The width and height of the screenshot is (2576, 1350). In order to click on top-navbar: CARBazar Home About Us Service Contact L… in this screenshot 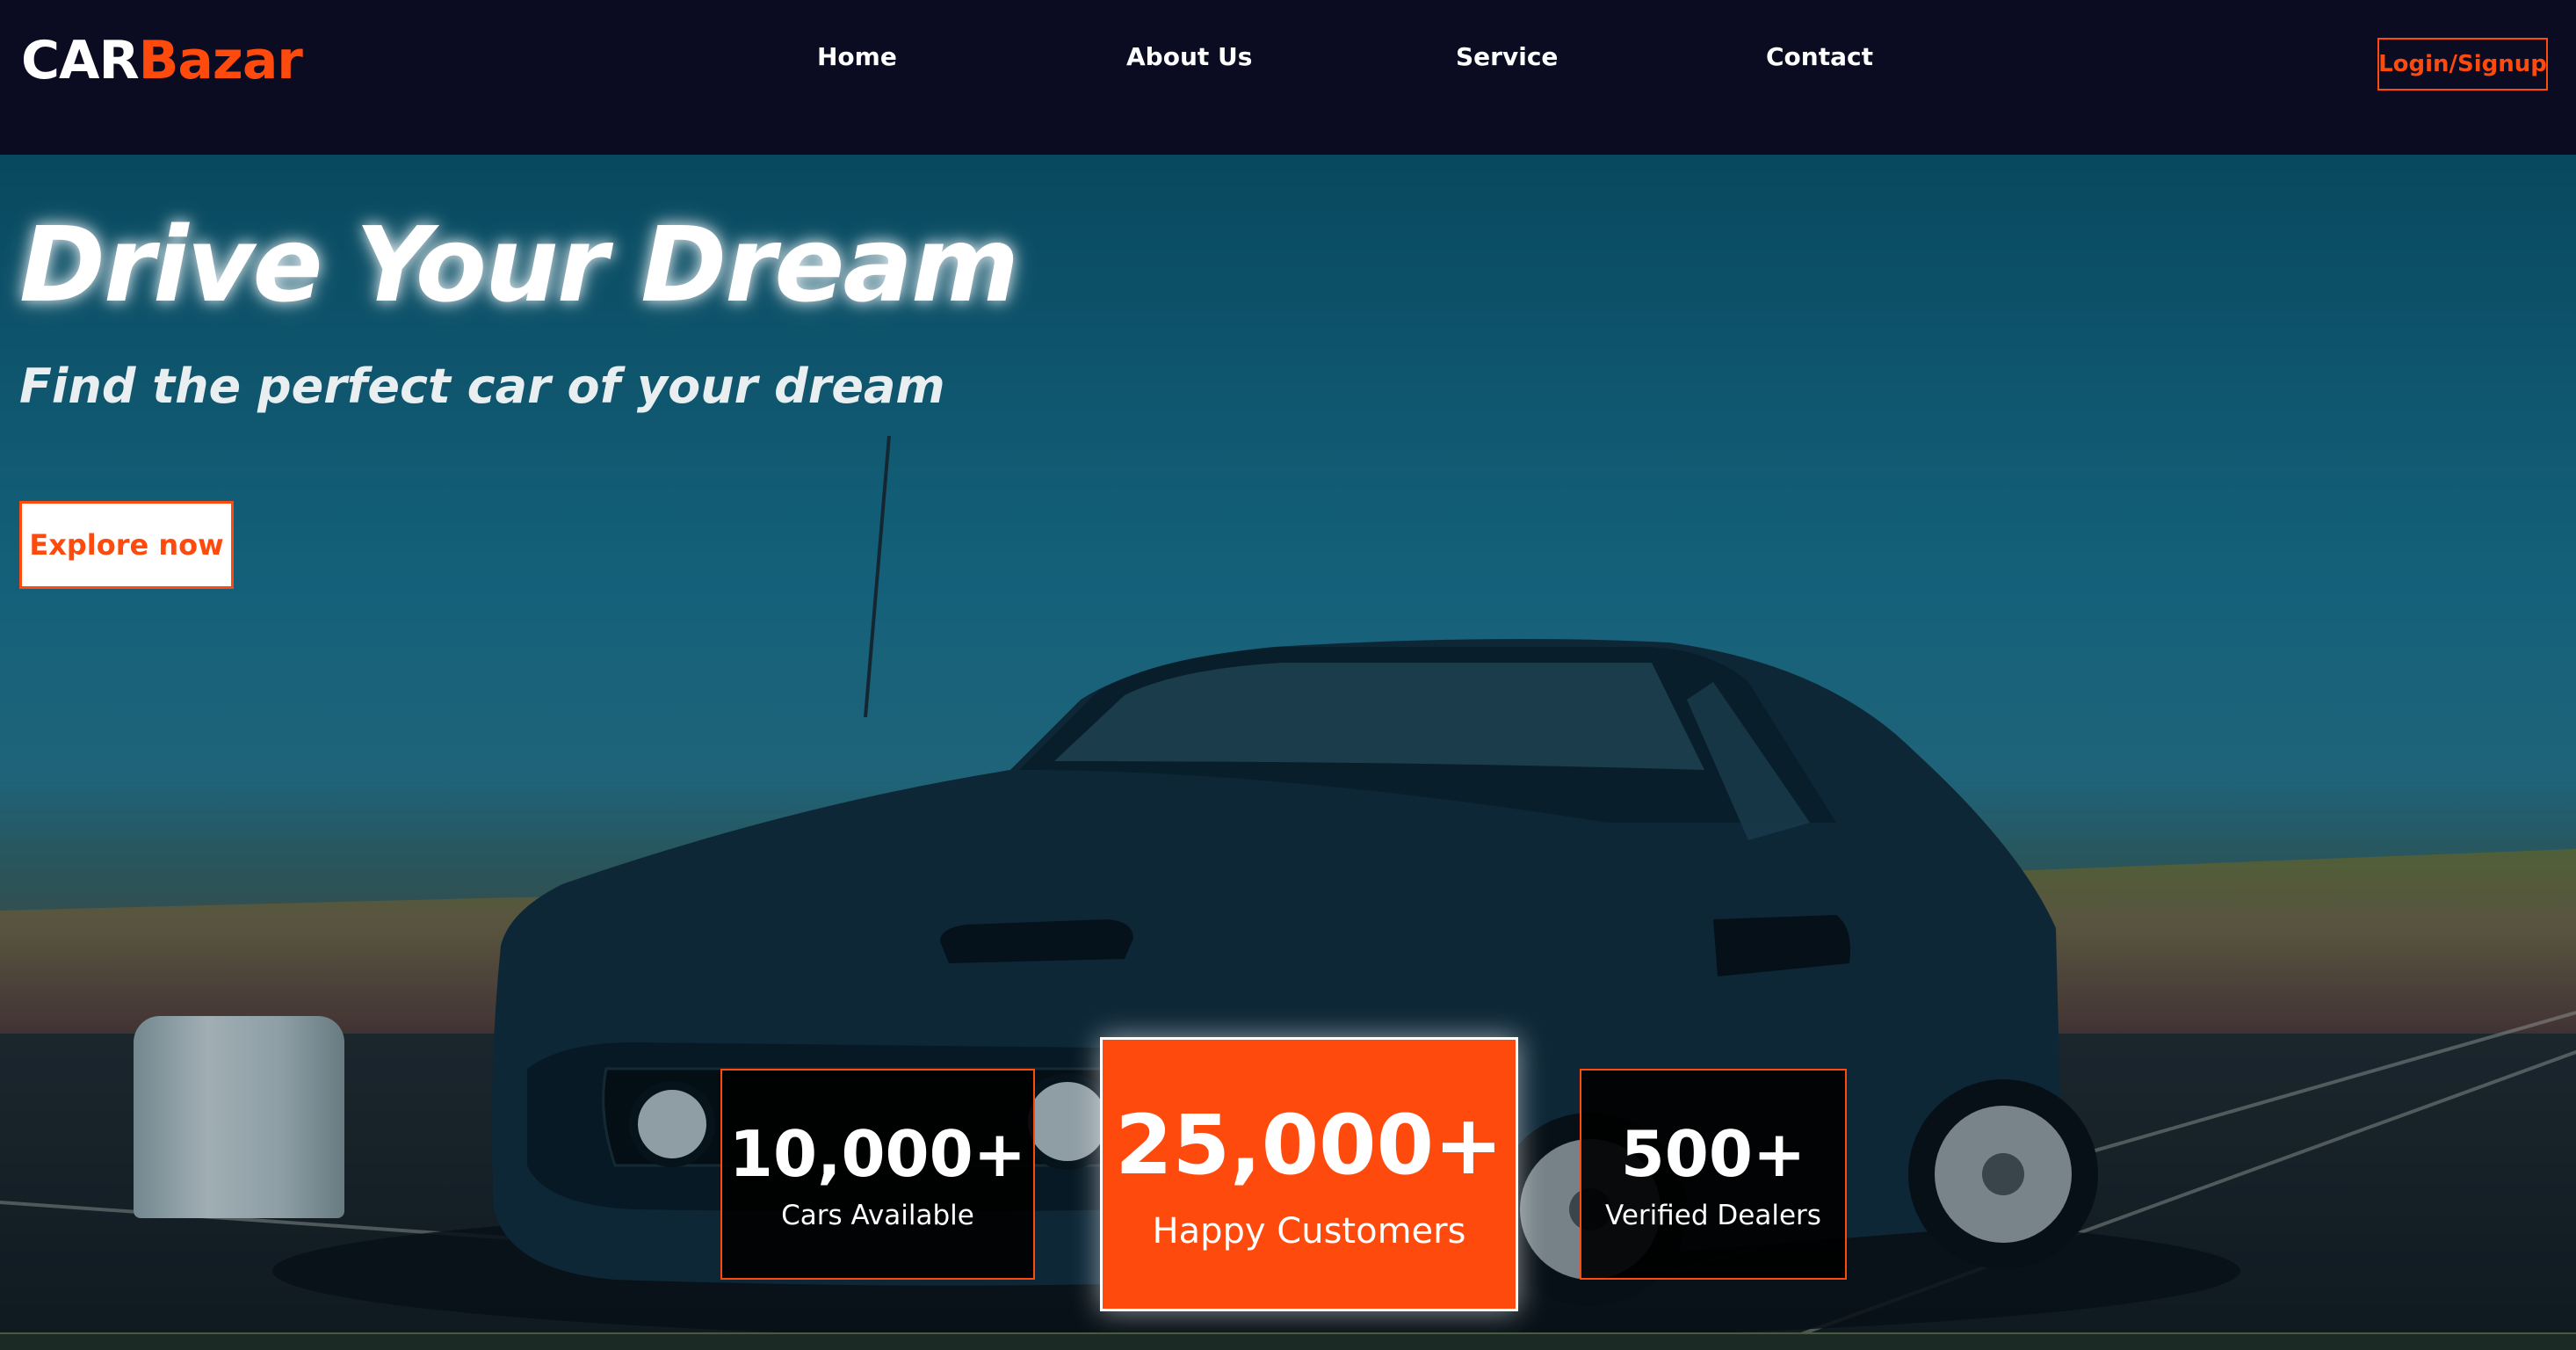, I will do `click(1288, 77)`.